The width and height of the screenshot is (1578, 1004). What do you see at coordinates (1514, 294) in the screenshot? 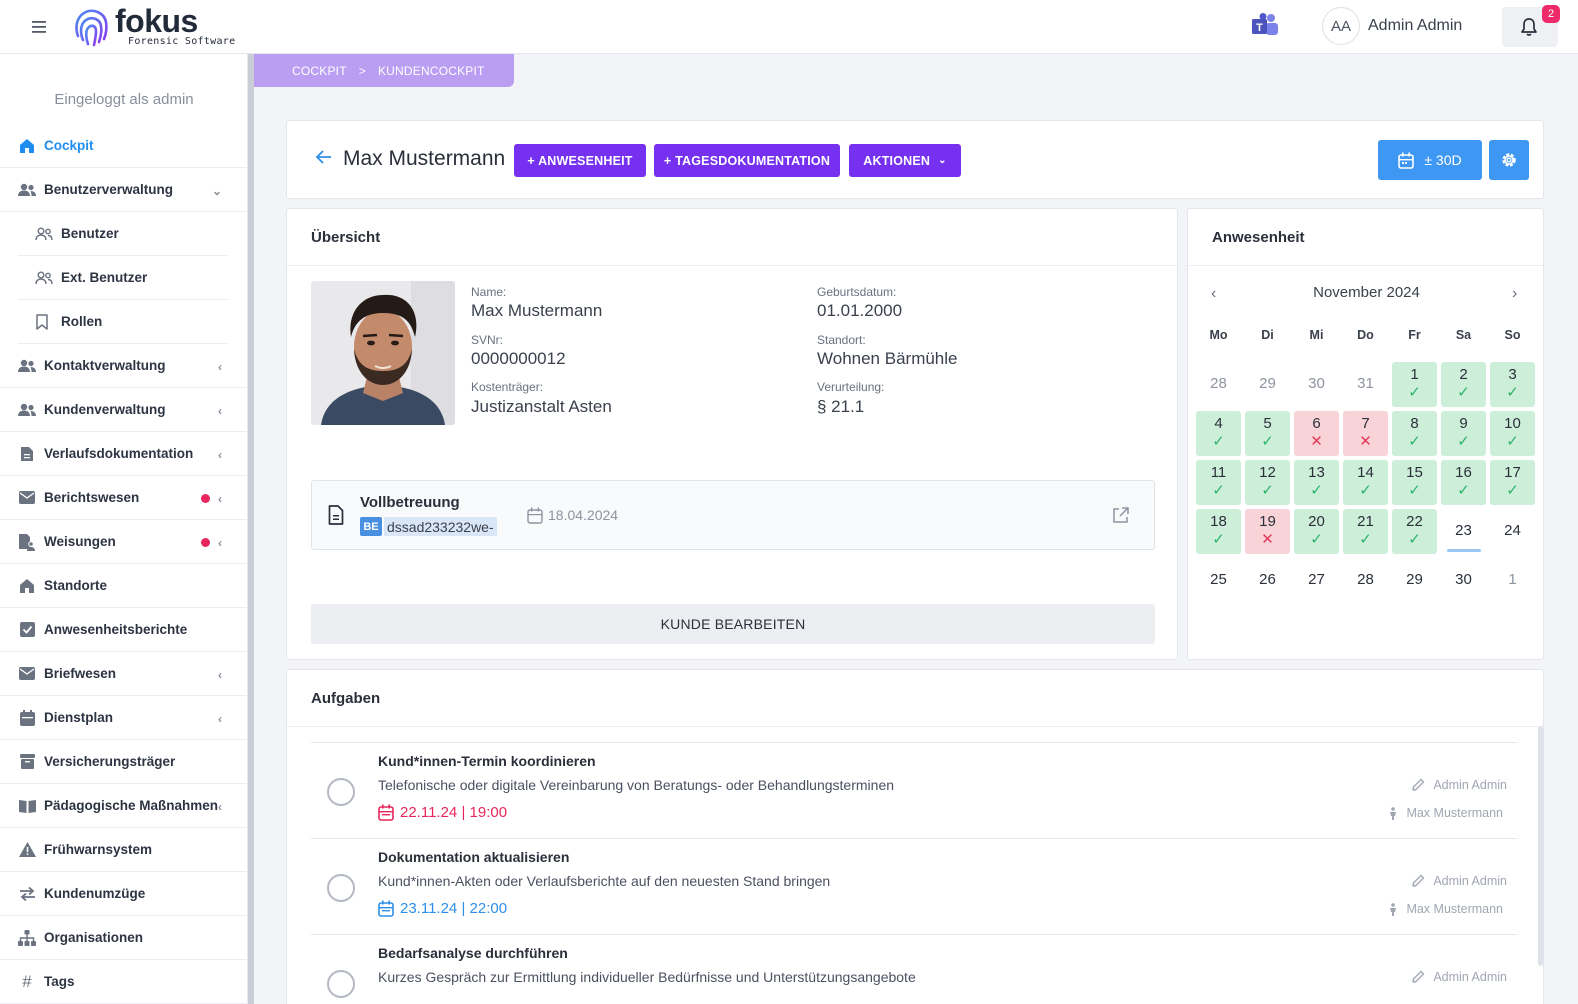
I see `calendar-next-button: ›` at bounding box center [1514, 294].